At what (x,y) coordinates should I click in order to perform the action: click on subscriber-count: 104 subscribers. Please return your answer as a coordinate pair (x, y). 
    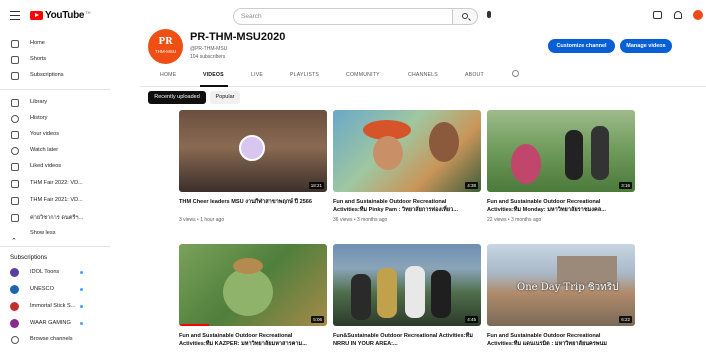
    Looking at the image, I should click on (208, 57).